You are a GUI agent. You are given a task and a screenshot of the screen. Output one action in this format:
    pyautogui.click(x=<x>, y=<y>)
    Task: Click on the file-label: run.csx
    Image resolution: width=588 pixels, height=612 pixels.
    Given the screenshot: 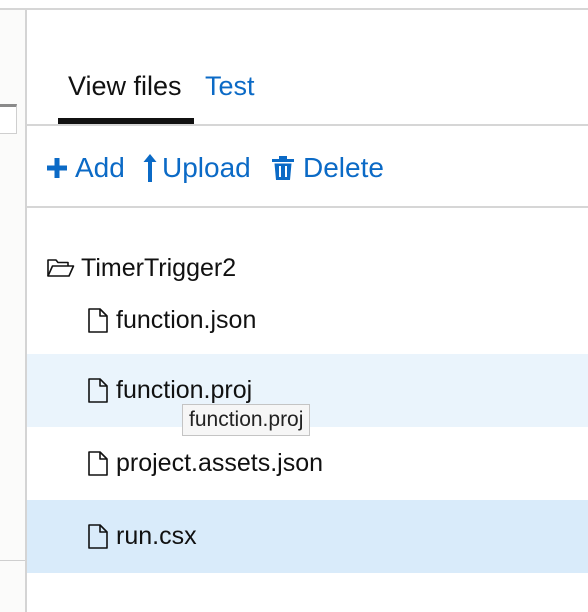 What is the action you would take?
    pyautogui.click(x=156, y=536)
    